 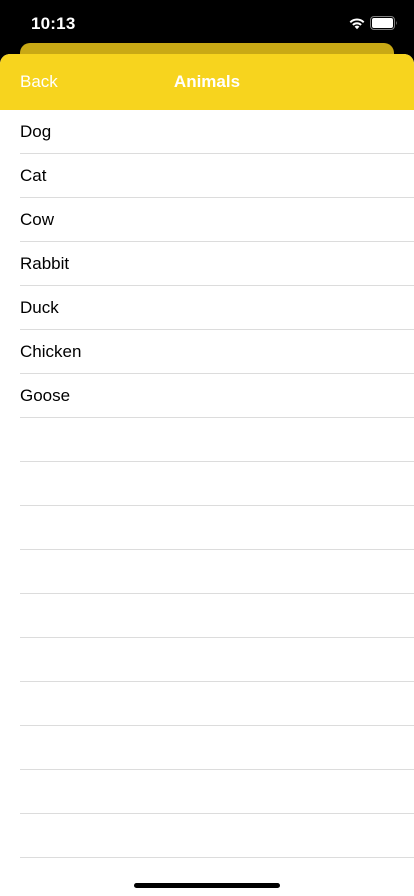 What do you see at coordinates (36, 131) in the screenshot?
I see `list-item-label: Dog` at bounding box center [36, 131].